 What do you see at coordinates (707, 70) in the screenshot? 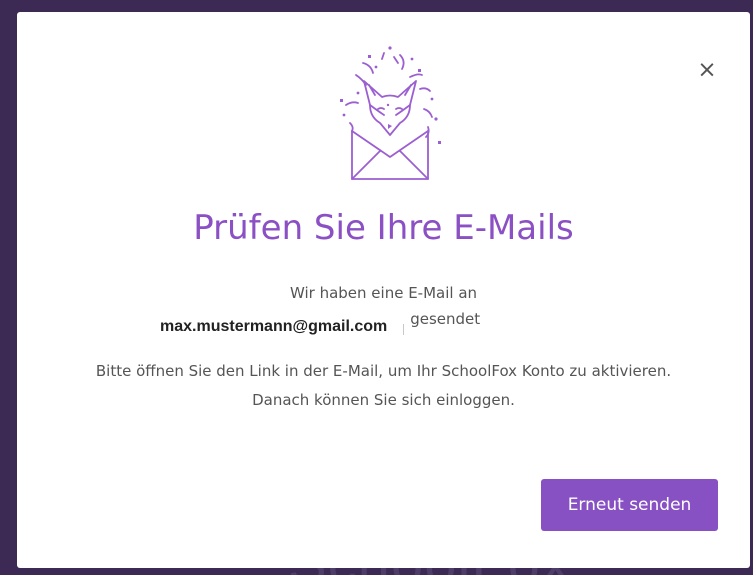
I see `close-icon: ×` at bounding box center [707, 70].